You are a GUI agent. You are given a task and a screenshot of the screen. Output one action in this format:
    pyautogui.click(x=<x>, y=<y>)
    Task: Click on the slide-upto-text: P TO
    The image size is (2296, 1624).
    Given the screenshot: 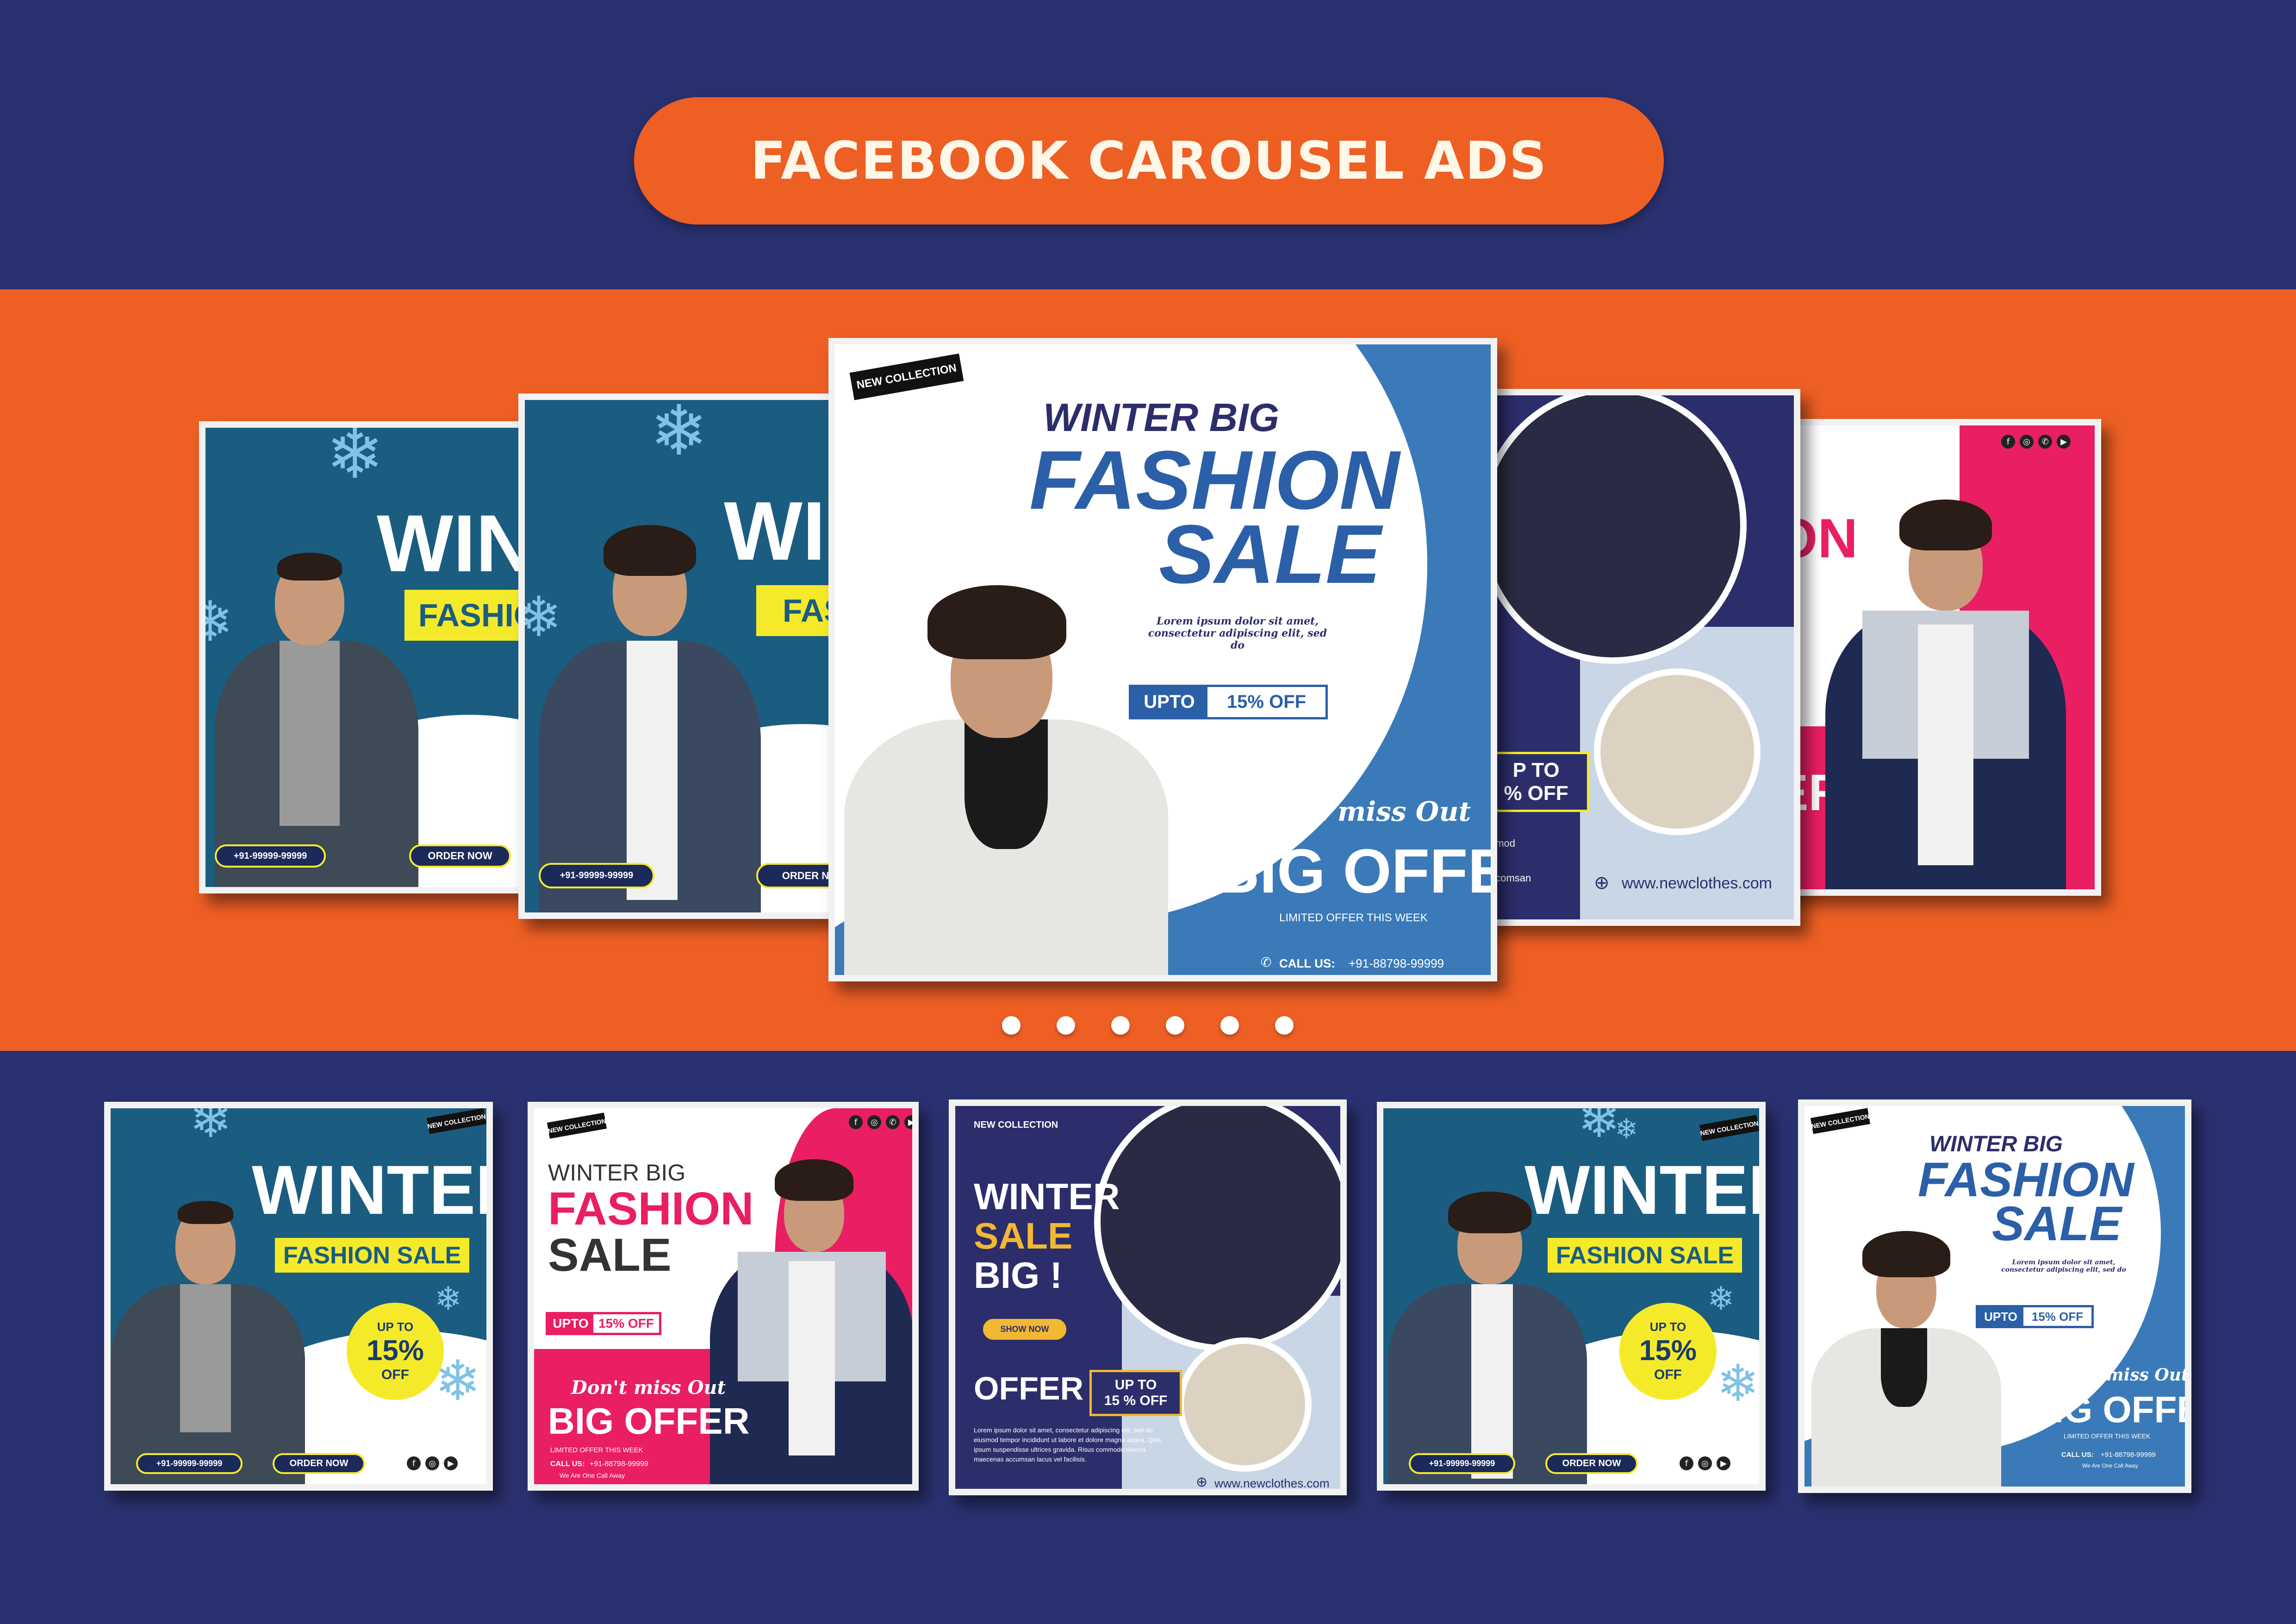 What is the action you would take?
    pyautogui.click(x=1536, y=770)
    